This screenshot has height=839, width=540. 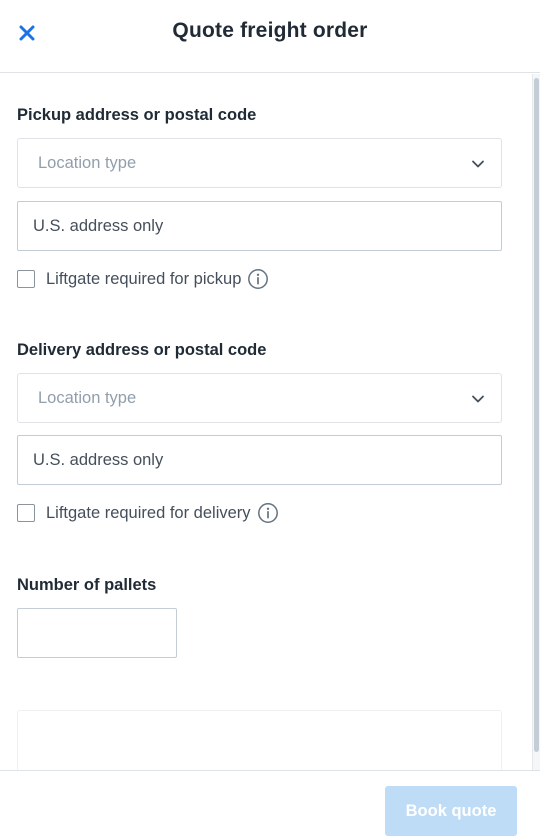 What do you see at coordinates (259, 398) in the screenshot?
I see `delivery-location-type-select: Location type` at bounding box center [259, 398].